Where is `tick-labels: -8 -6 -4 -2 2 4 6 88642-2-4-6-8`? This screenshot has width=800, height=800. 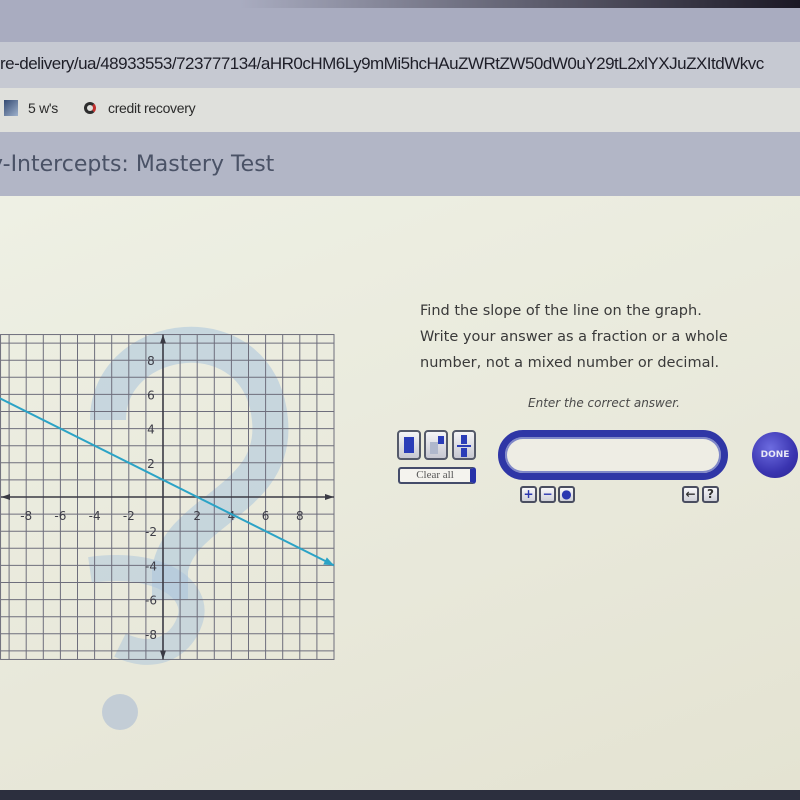
tick-labels: -8 -6 -4 -2 2 4 6 88642-2-4-6-8 is located at coordinates (161, 498).